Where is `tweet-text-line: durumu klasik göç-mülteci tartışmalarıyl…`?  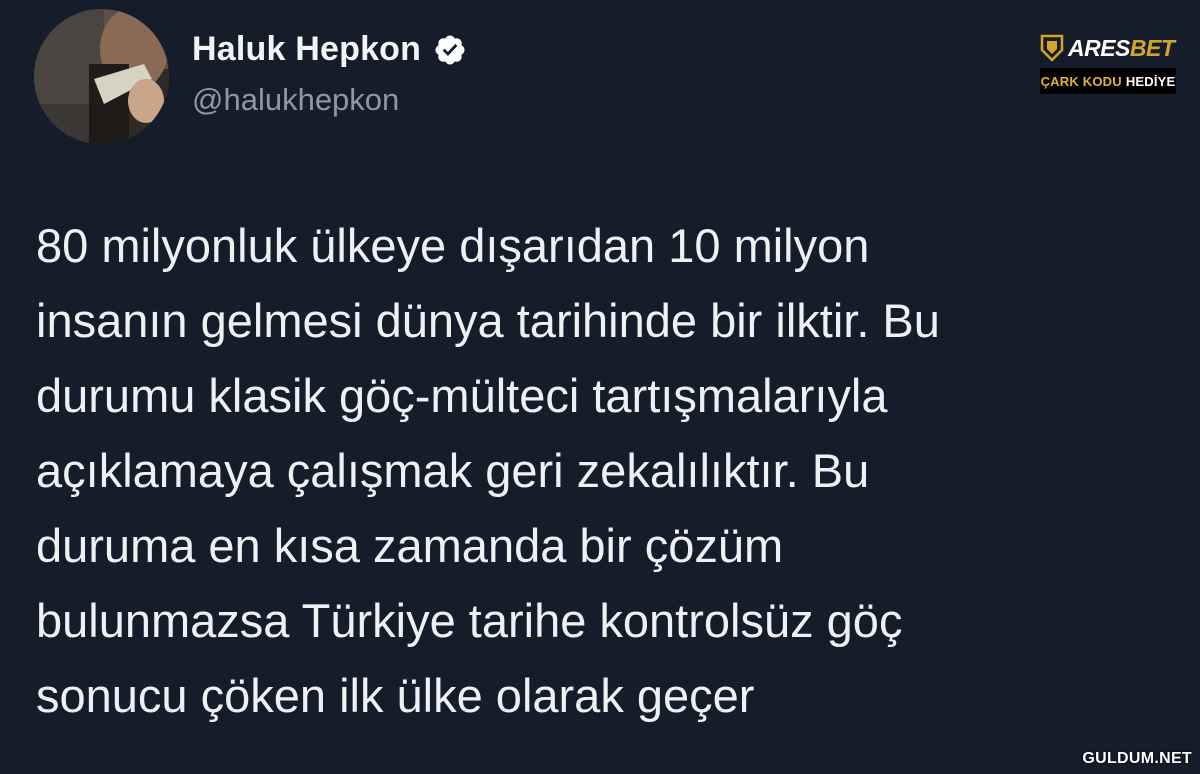
tweet-text-line: durumu klasik göç-mülteci tartışmalarıyl… is located at coordinates (462, 395).